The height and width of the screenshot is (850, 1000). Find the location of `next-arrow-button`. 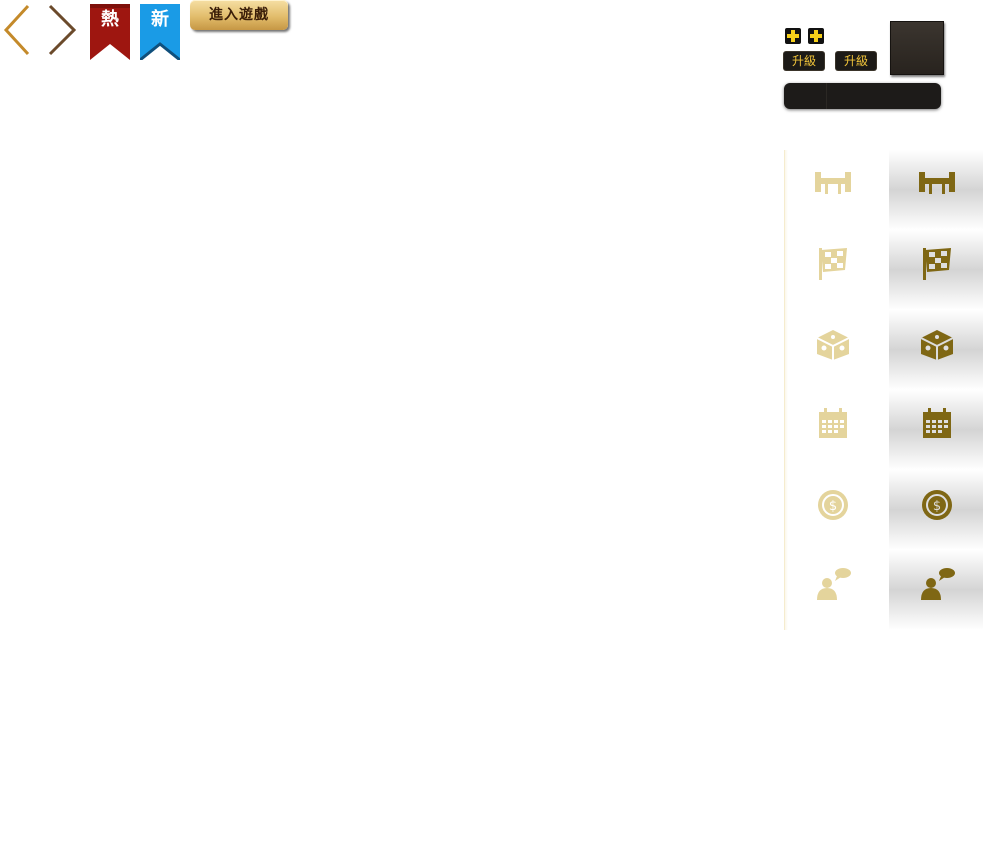

next-arrow-button is located at coordinates (62, 30).